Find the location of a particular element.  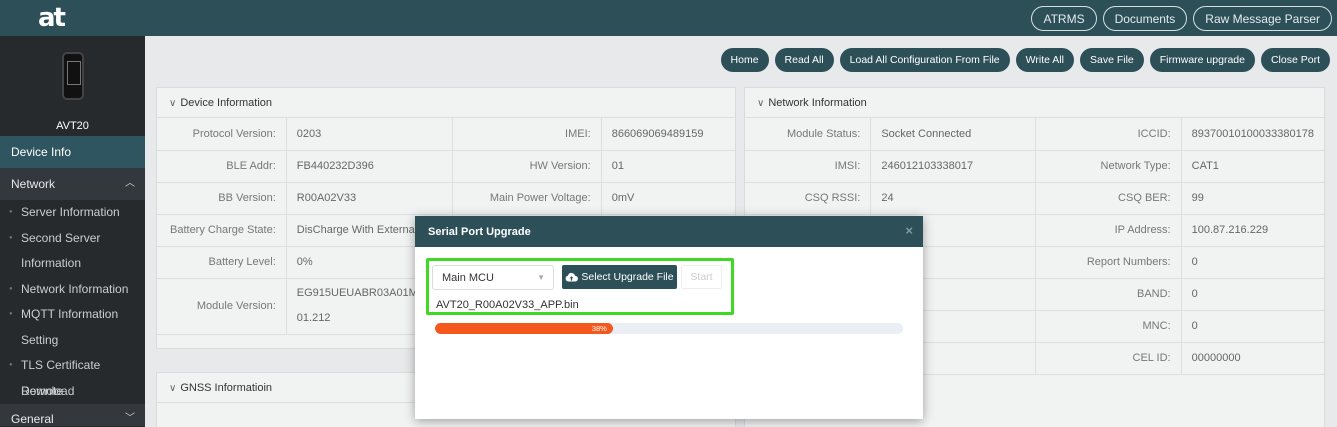

read-all-button: Read All is located at coordinates (804, 60).